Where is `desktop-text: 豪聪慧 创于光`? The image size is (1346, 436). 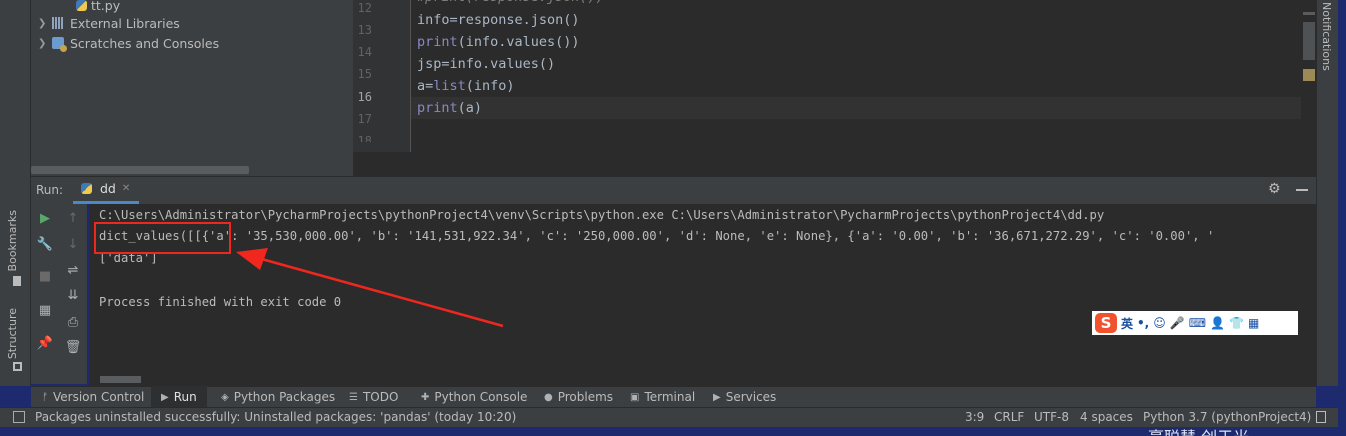
desktop-text: 豪聪慧 创于光 is located at coordinates (1198, 430).